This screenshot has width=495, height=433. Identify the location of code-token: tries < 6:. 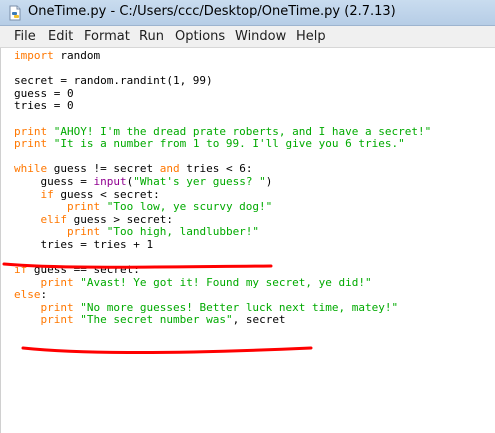
(216, 169).